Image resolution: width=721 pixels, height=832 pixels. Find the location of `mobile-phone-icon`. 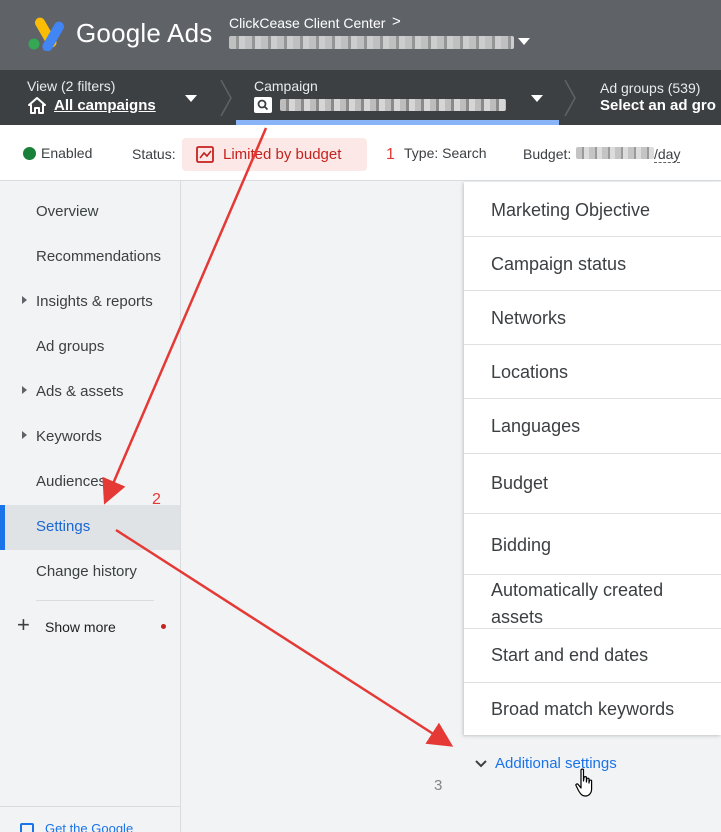

mobile-phone-icon is located at coordinates (27, 827).